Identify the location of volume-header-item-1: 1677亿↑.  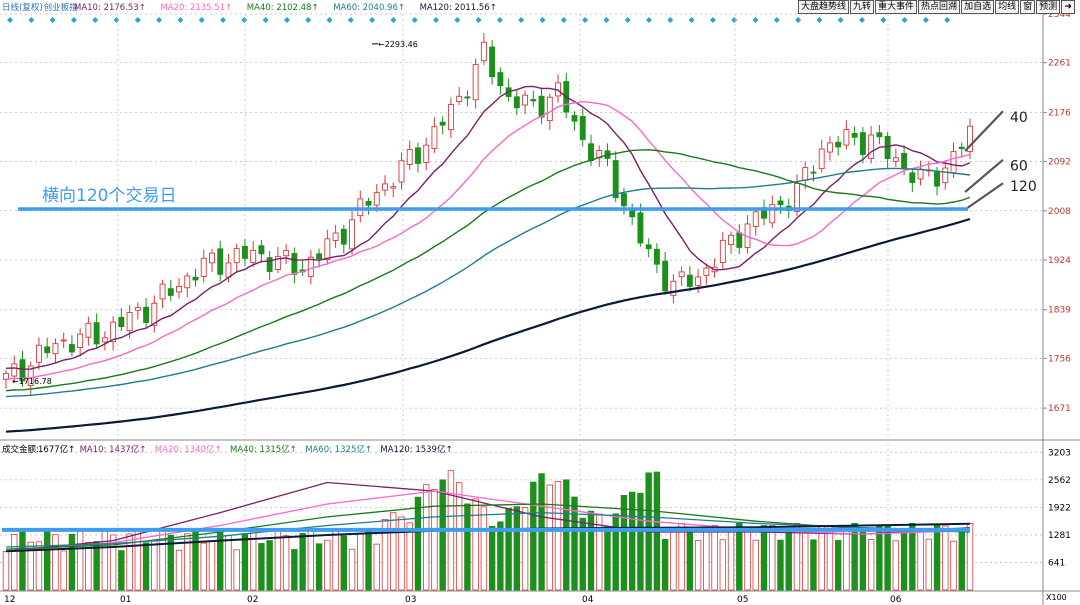
(56, 449).